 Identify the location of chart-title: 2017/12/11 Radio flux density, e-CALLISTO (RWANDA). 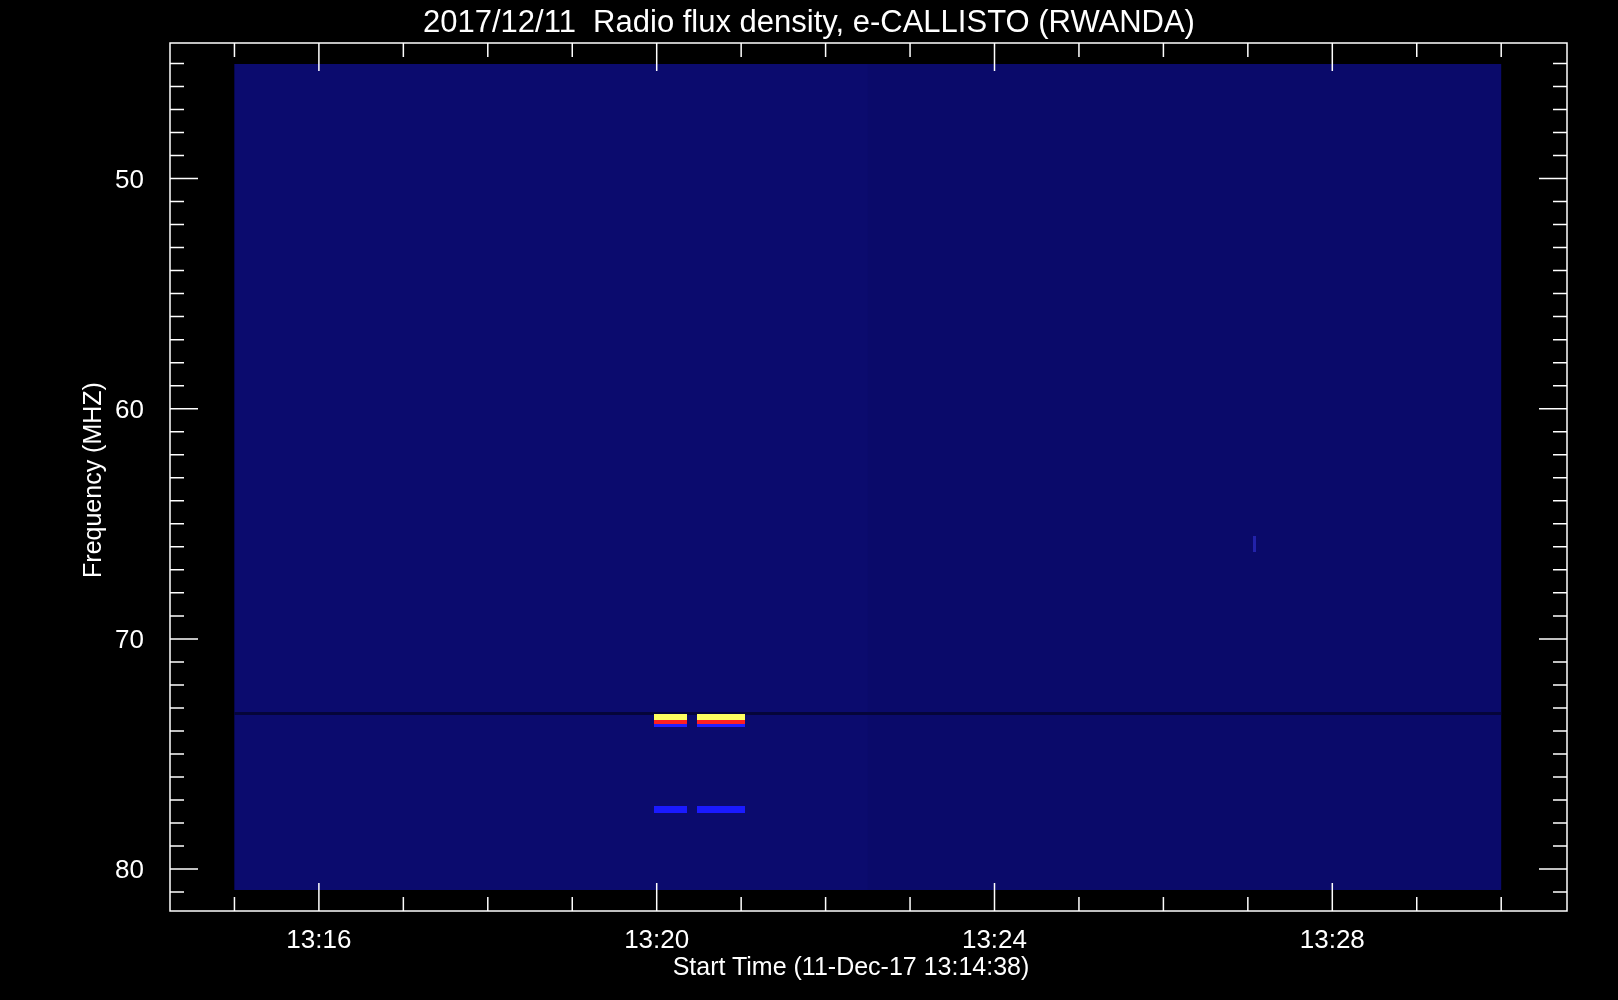
(809, 21).